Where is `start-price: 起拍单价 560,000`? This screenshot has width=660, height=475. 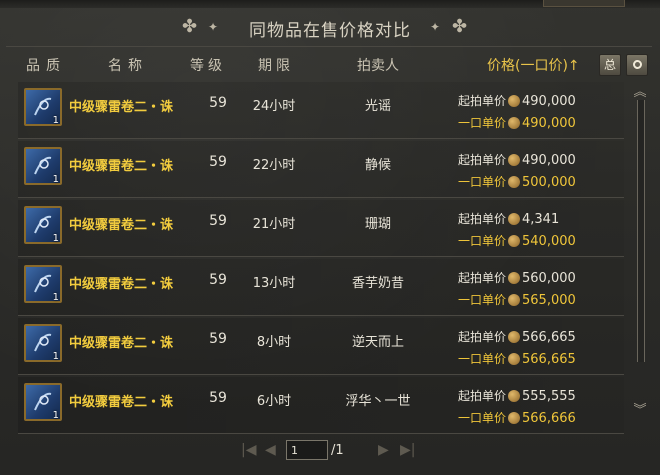 start-price: 起拍单价 560,000 is located at coordinates (517, 277).